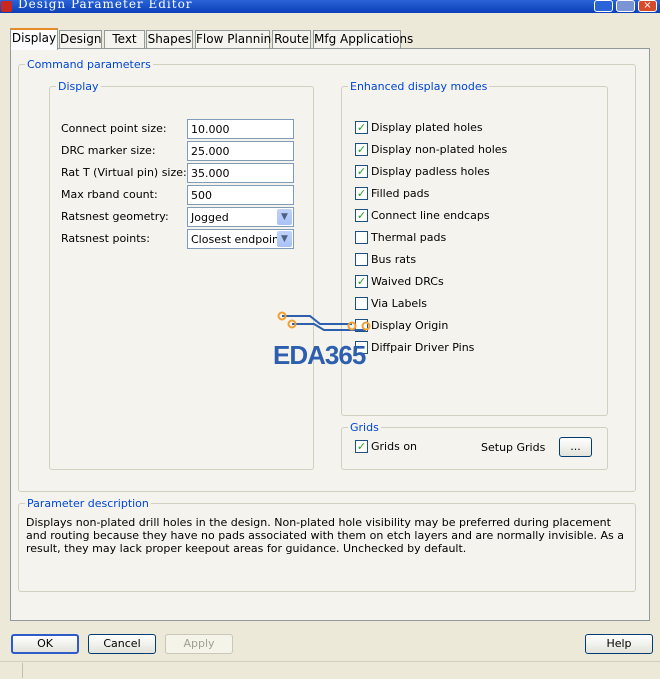 This screenshot has width=660, height=679. I want to click on ratsnest-points-select: Closest endpoint ▼, so click(240, 239).